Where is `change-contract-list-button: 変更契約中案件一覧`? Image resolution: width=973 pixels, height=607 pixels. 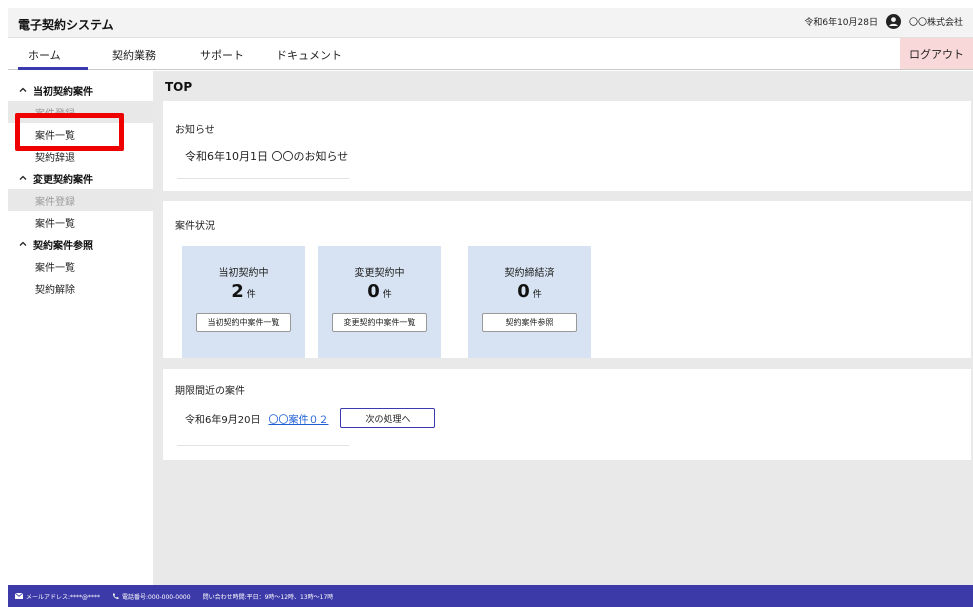 change-contract-list-button: 変更契約中案件一覧 is located at coordinates (379, 322).